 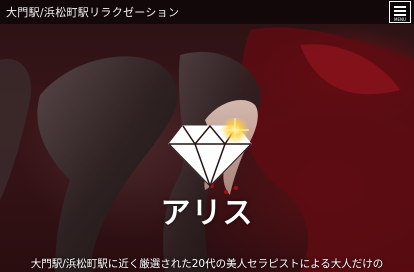 What do you see at coordinates (207, 264) in the screenshot?
I see `hero-tagline: 大門駅/浜松町駅に近く厳選された20代の美人セラピストによる大人だけの` at bounding box center [207, 264].